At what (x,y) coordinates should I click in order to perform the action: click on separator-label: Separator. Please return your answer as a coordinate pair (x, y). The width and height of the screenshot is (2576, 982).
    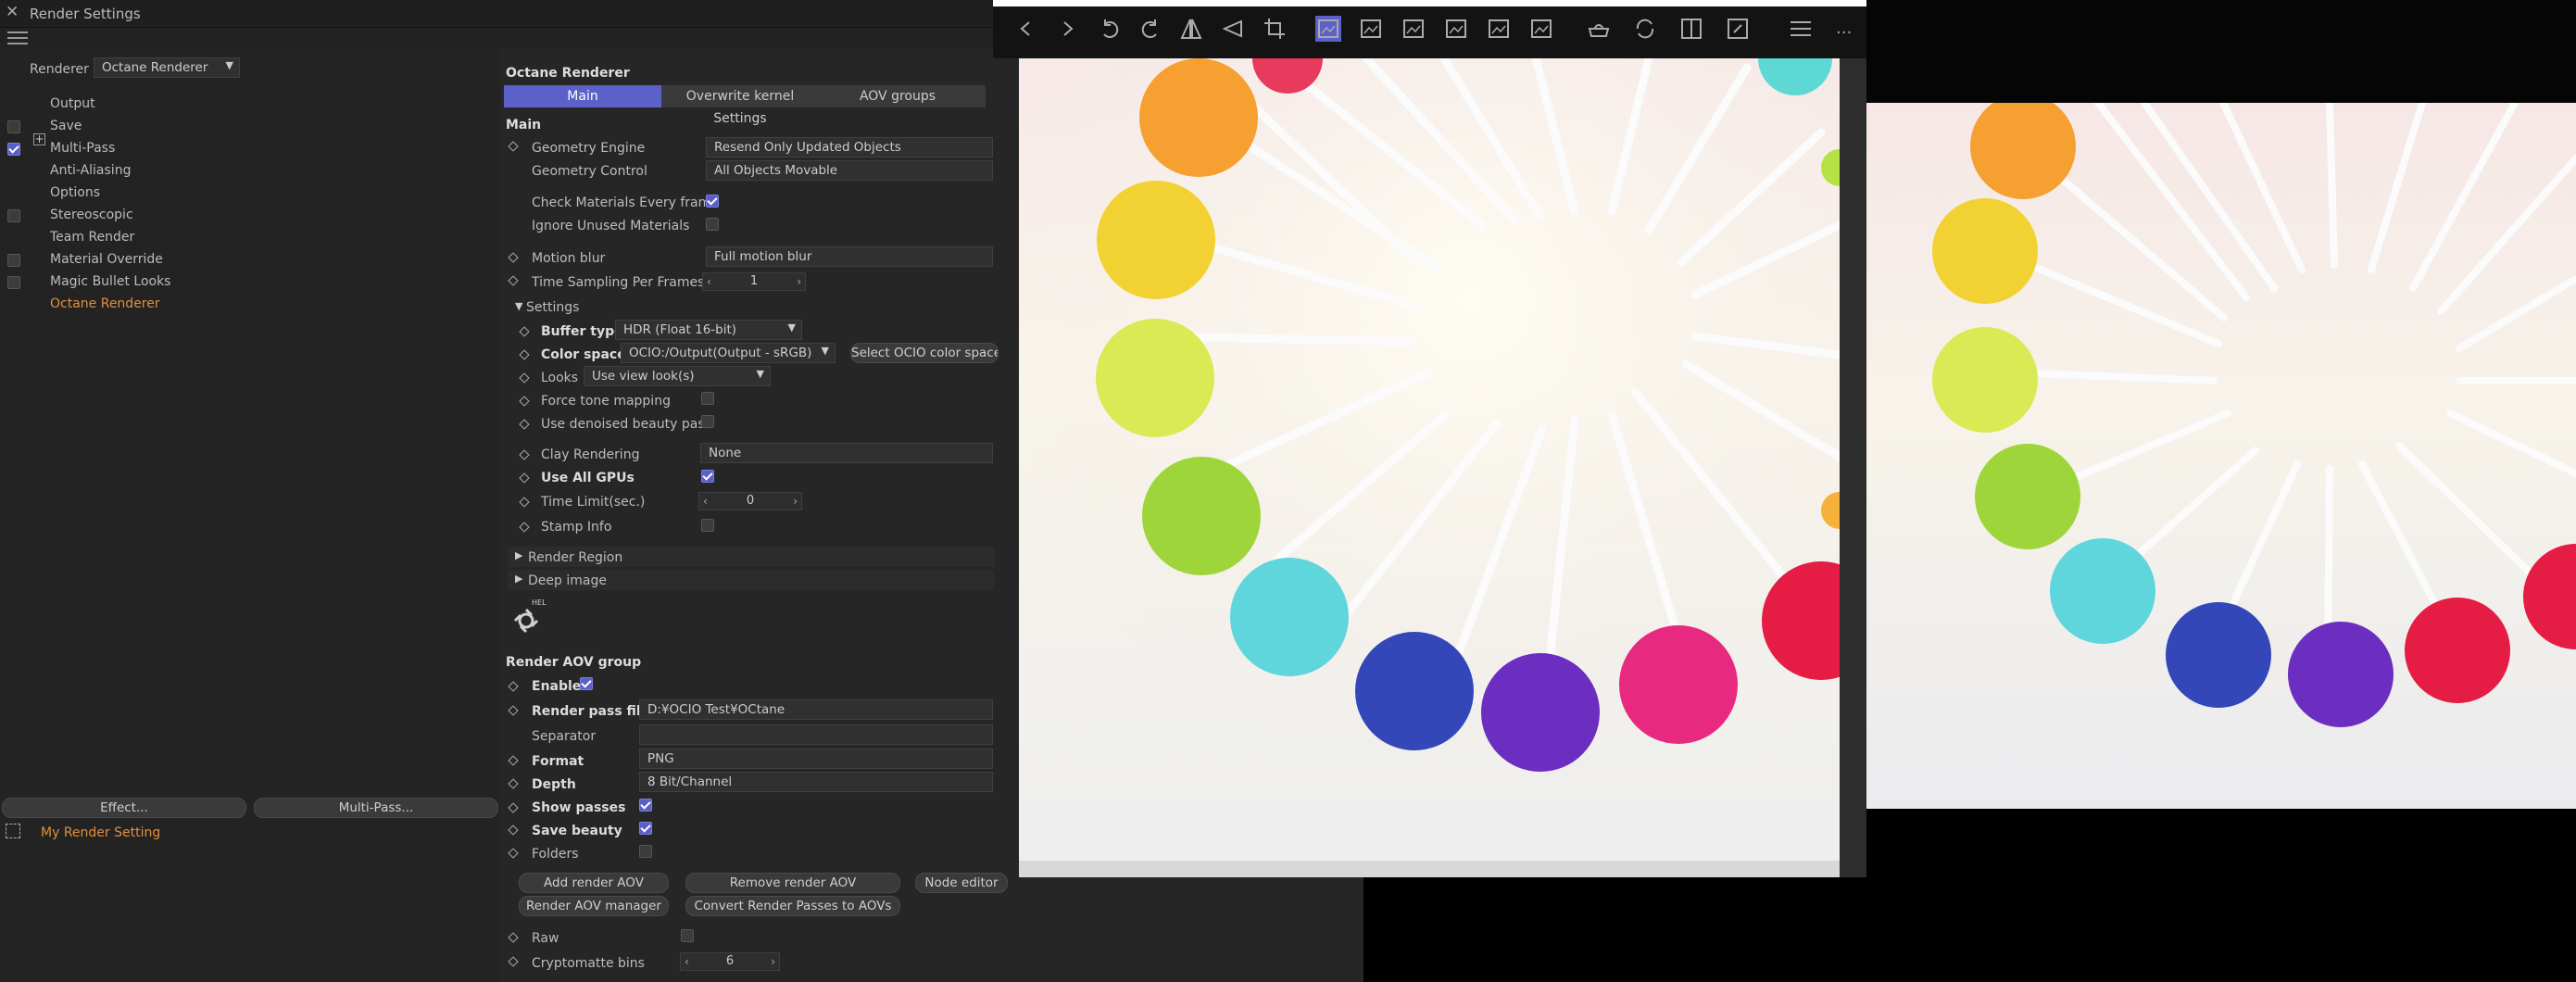
    Looking at the image, I should click on (564, 736).